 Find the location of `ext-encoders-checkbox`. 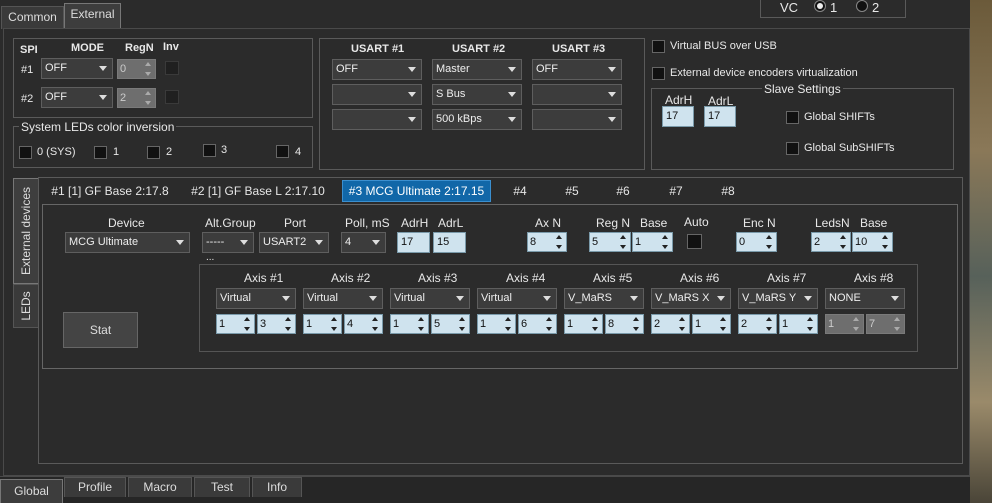

ext-encoders-checkbox is located at coordinates (658, 73).